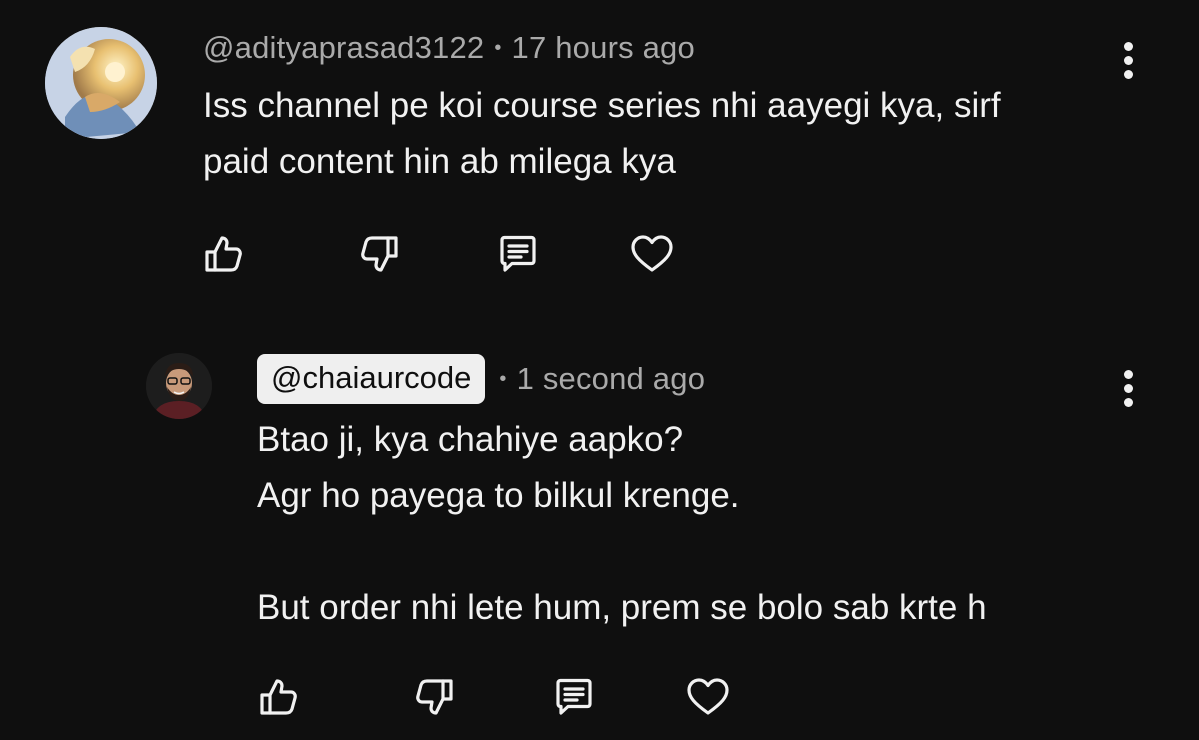  Describe the element at coordinates (439, 161) in the screenshot. I see `comment-line: paid content hin ab milega kya` at that location.